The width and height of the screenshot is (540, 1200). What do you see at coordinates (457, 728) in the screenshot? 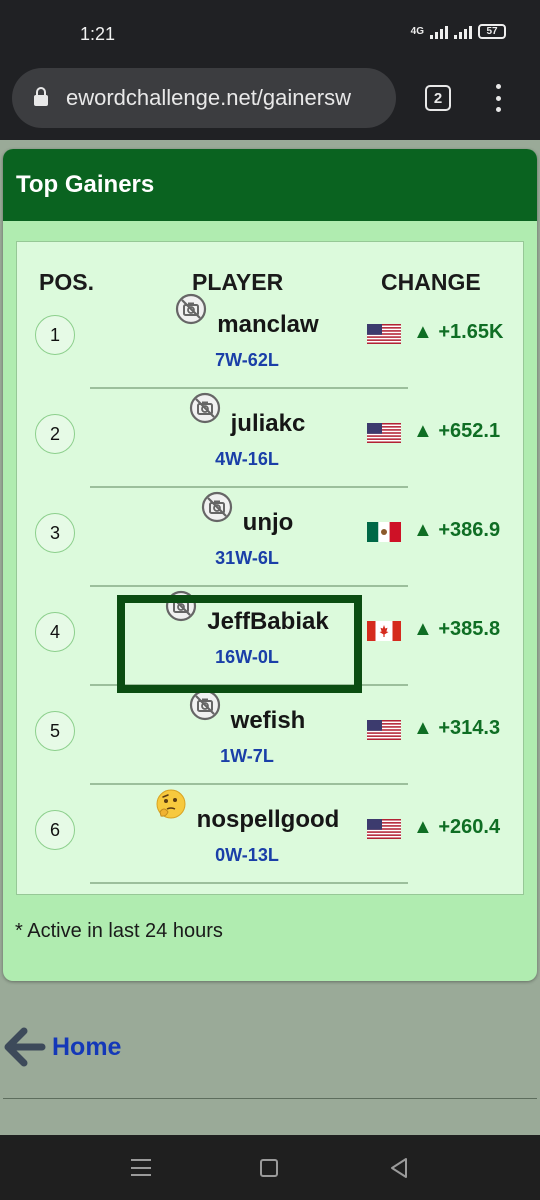
I see `rating-change: ▲ +314.3` at bounding box center [457, 728].